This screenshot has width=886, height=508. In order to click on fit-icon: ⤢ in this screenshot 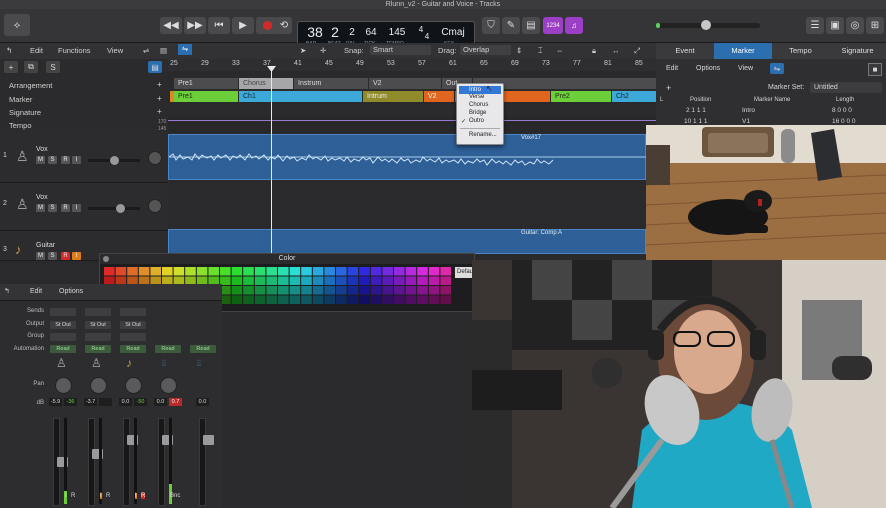, I will do `click(637, 51)`.